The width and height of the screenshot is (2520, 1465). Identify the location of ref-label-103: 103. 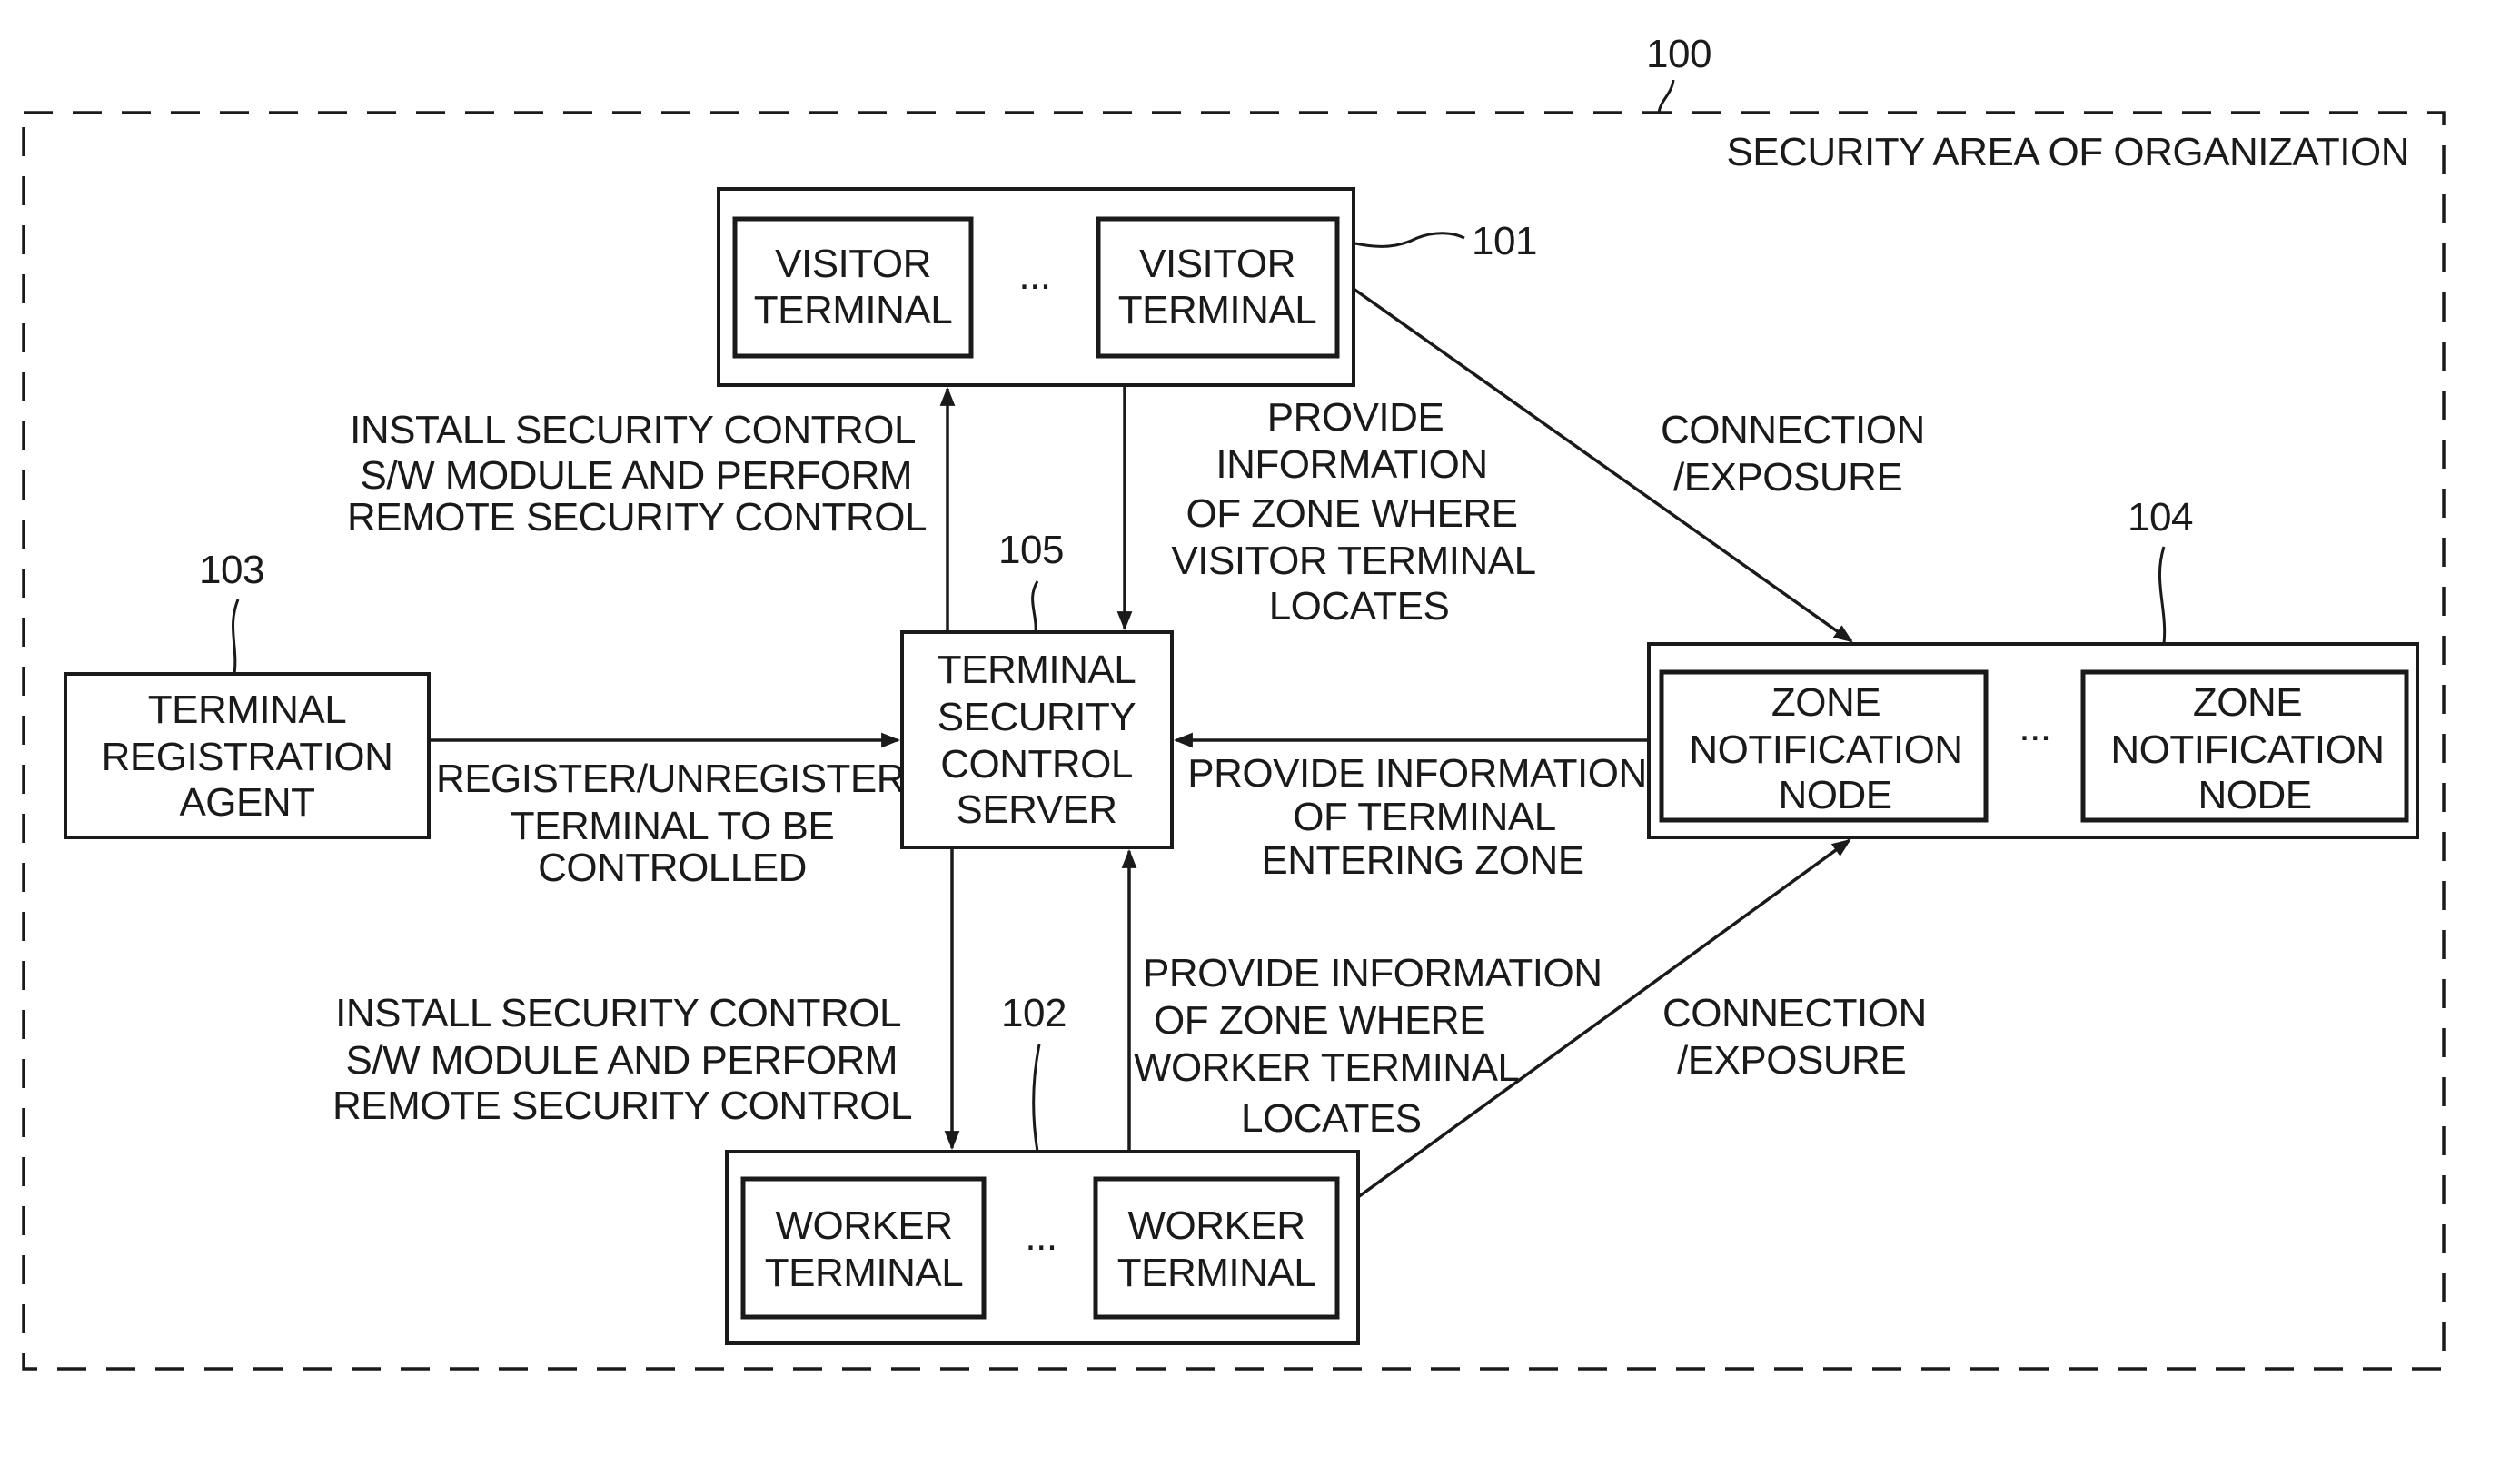
(232, 570).